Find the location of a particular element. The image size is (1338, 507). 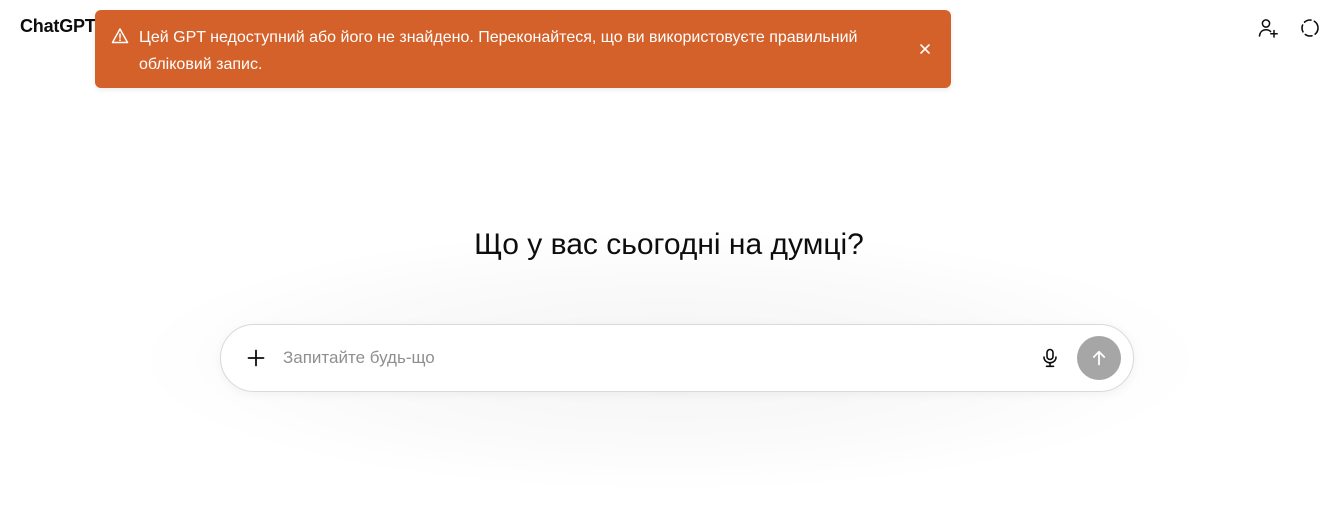

voice-input-button is located at coordinates (1050, 358).